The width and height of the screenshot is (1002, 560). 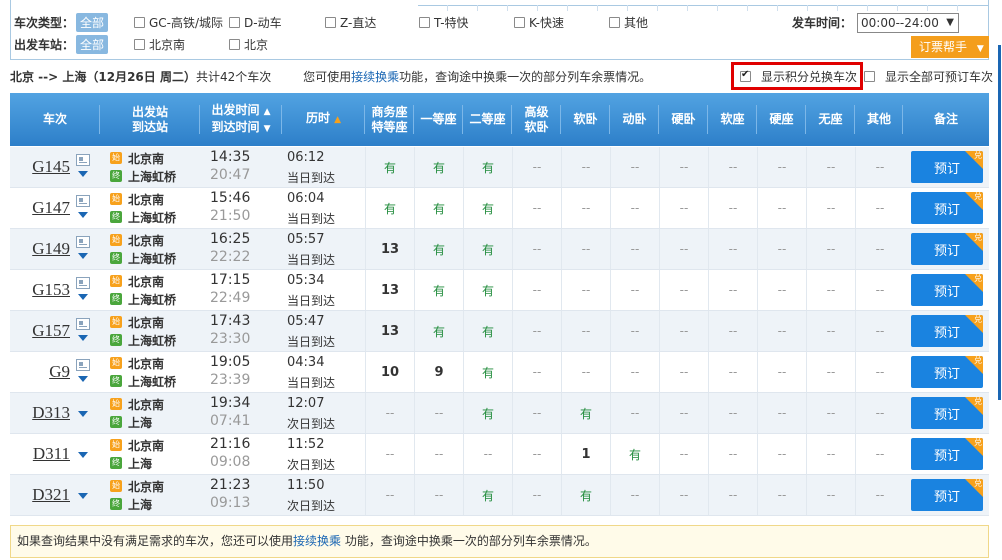 What do you see at coordinates (798, 76) in the screenshot?
I see `points-exchange-option: 显示积分兑换车次` at bounding box center [798, 76].